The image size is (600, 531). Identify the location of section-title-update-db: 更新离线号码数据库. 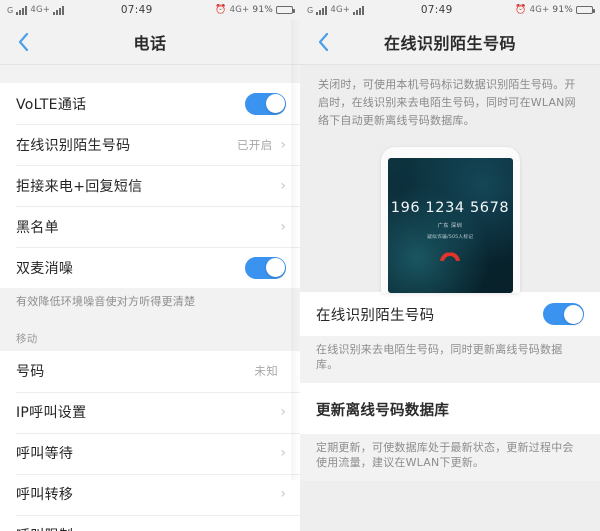
(450, 409).